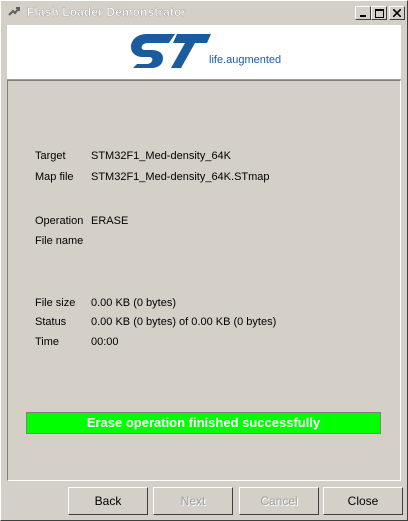 The height and width of the screenshot is (521, 408). Describe the element at coordinates (59, 241) in the screenshot. I see `filename-label: File name` at that location.